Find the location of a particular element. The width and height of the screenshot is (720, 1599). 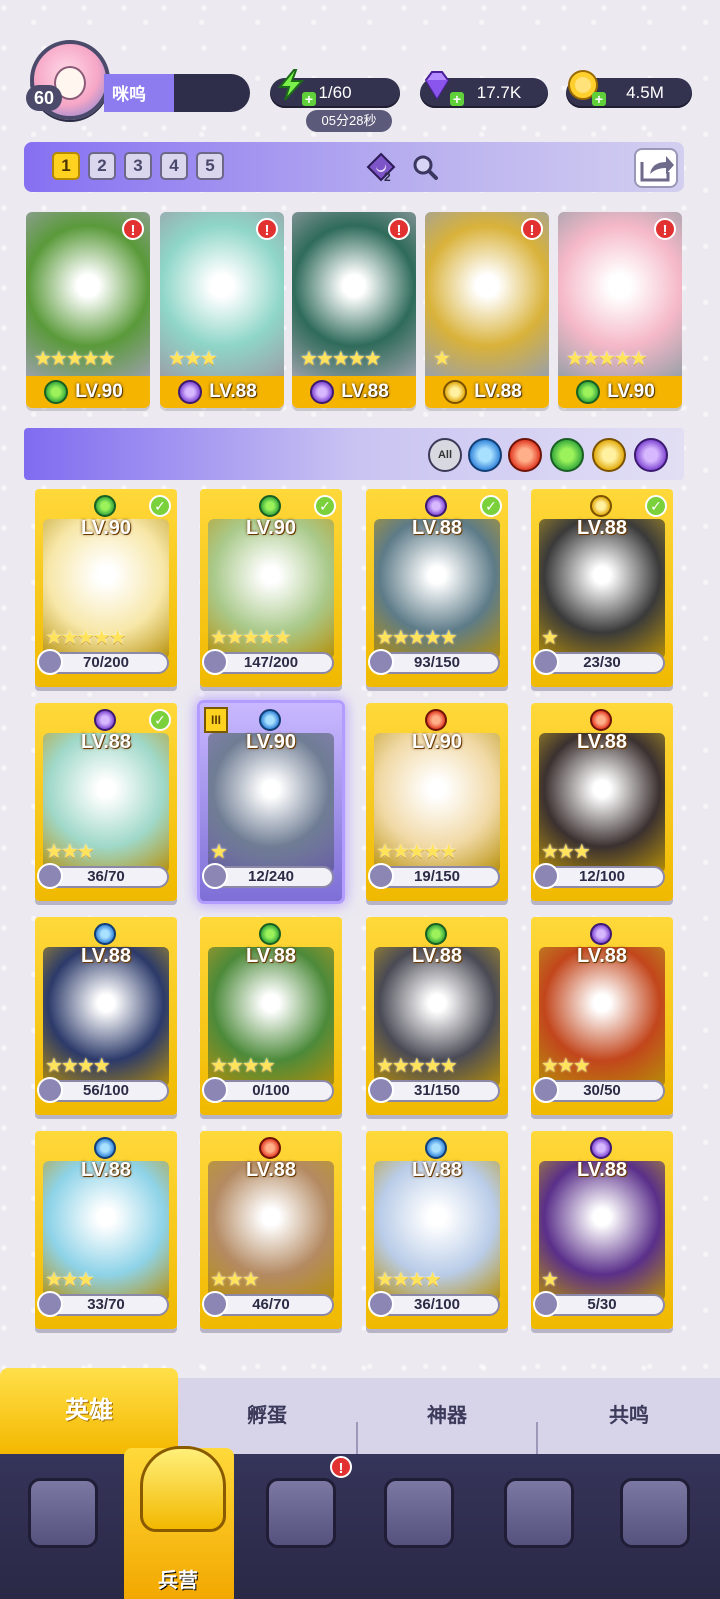

nav-barracks-label: 兵营 is located at coordinates (178, 1581).